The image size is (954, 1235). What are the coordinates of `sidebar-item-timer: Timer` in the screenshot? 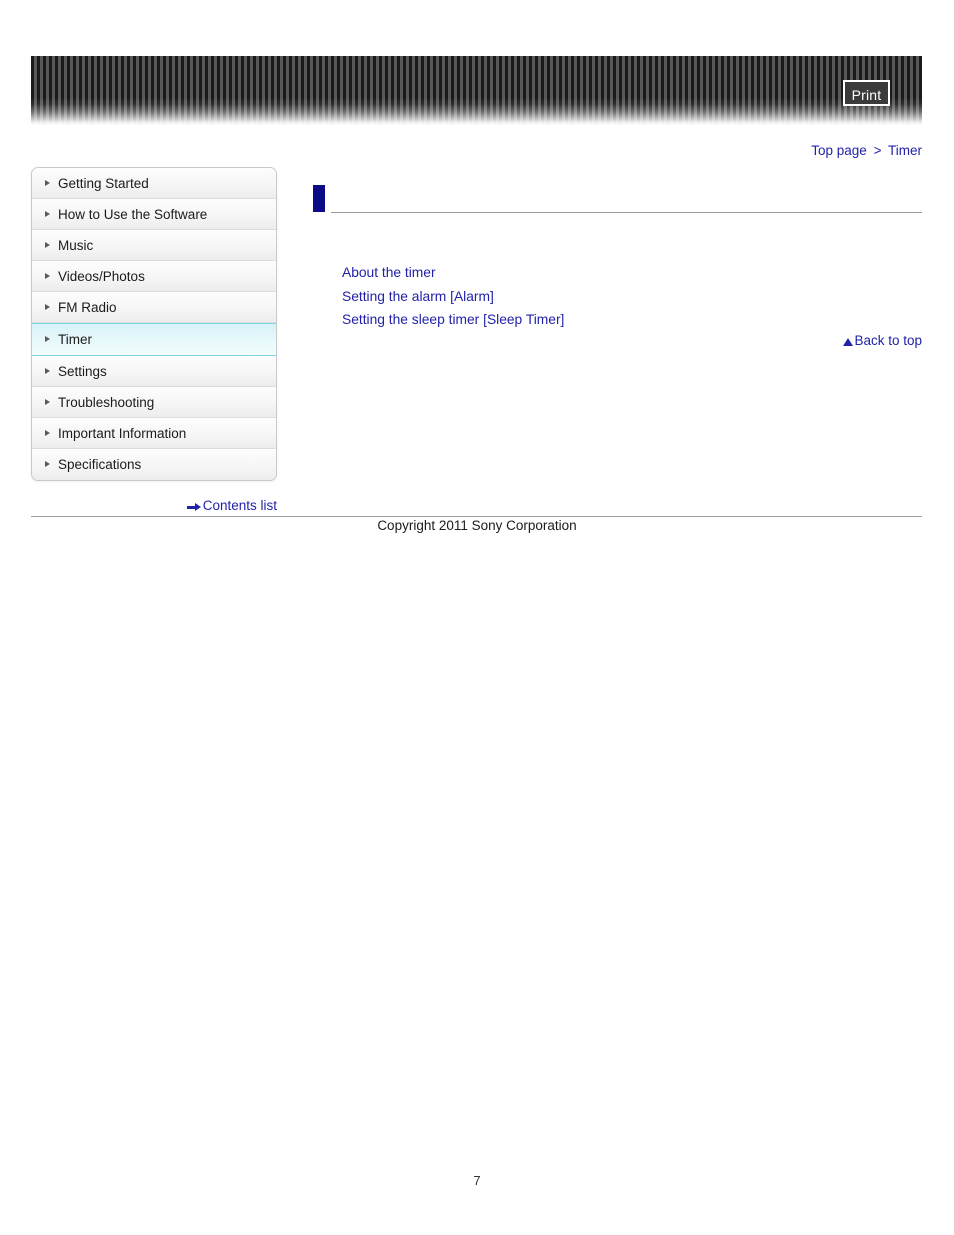 It's located at (154, 339).